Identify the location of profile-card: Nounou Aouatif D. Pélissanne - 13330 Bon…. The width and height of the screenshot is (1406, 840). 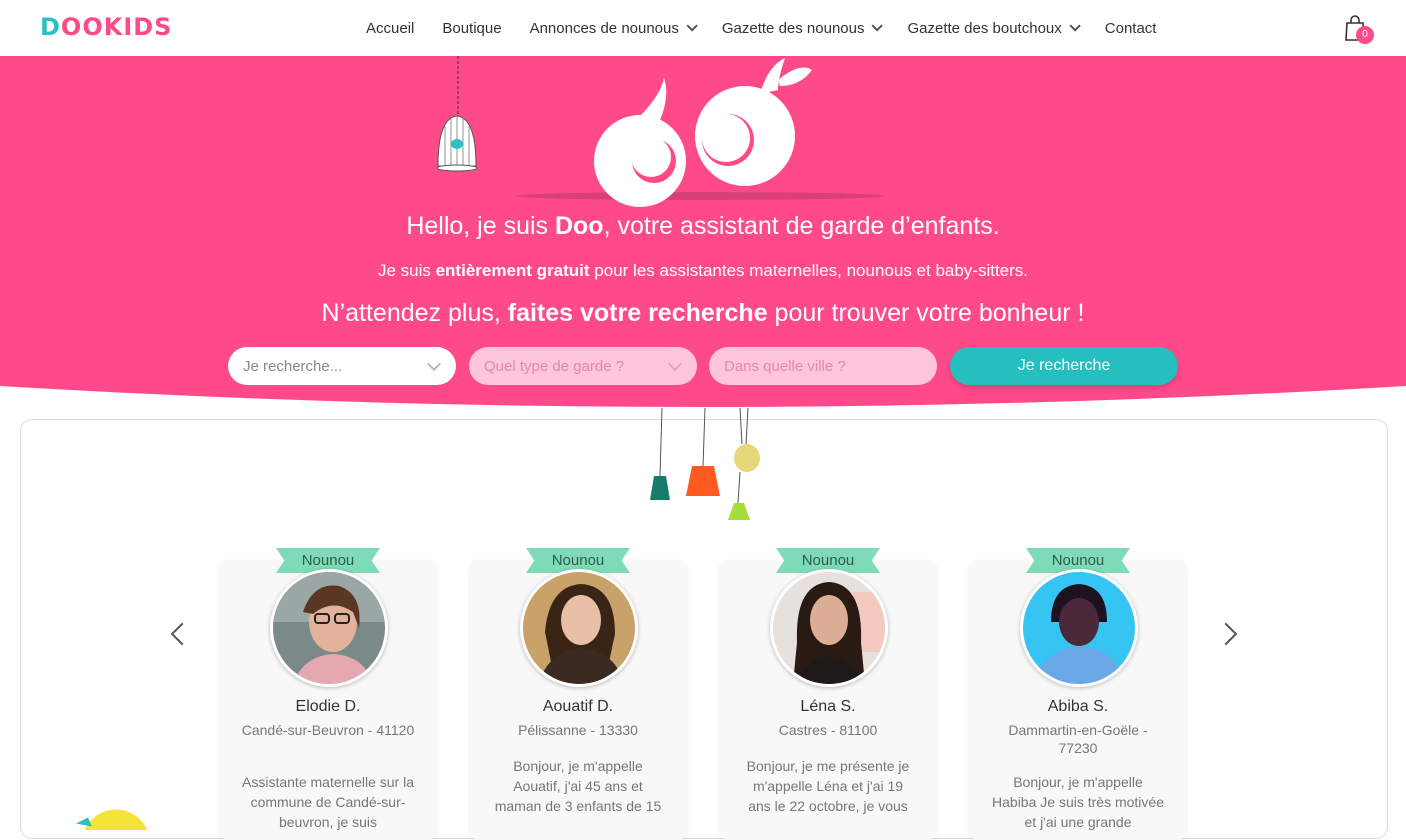
(578, 694).